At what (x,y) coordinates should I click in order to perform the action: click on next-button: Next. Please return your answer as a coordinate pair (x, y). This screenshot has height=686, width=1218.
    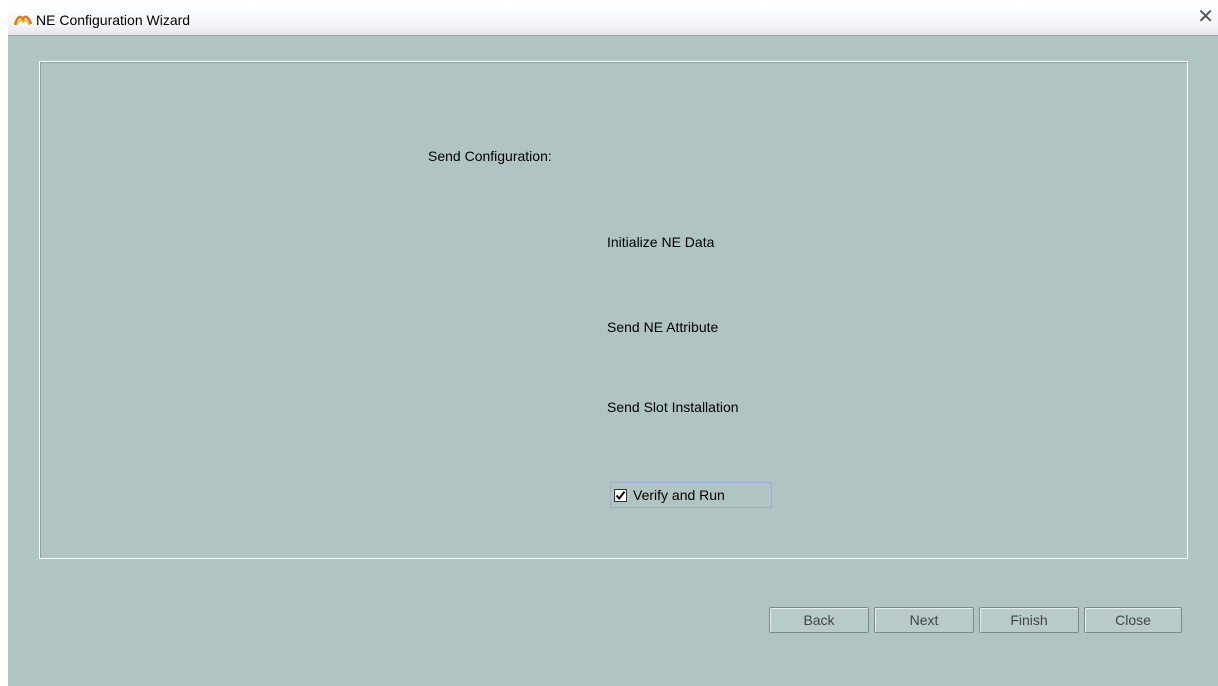
    Looking at the image, I should click on (924, 620).